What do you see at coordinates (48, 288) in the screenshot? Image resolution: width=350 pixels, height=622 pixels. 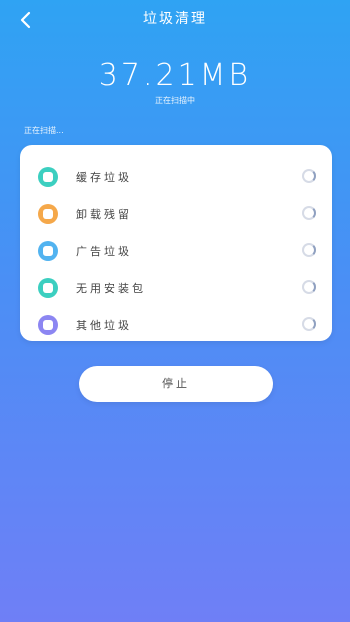 I see `package-icon` at bounding box center [48, 288].